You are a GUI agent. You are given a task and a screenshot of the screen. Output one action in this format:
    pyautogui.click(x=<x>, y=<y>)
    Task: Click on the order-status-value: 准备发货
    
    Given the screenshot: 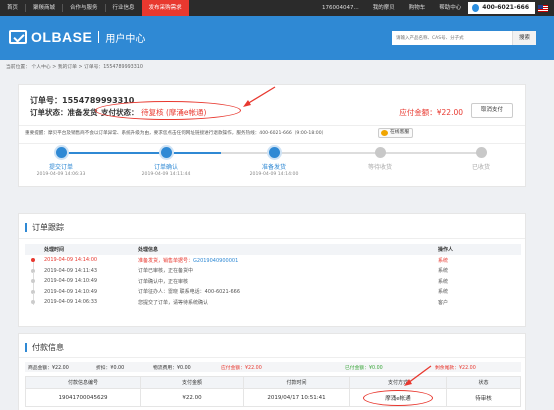 What is the action you would take?
    pyautogui.click(x=82, y=112)
    